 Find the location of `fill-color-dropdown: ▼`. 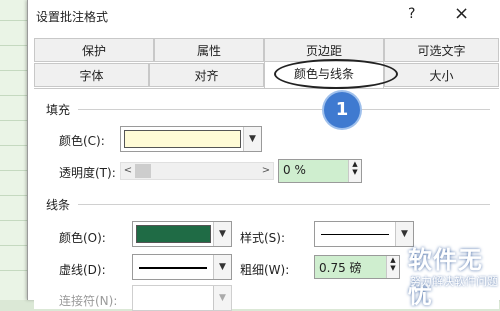

fill-color-dropdown: ▼ is located at coordinates (191, 139).